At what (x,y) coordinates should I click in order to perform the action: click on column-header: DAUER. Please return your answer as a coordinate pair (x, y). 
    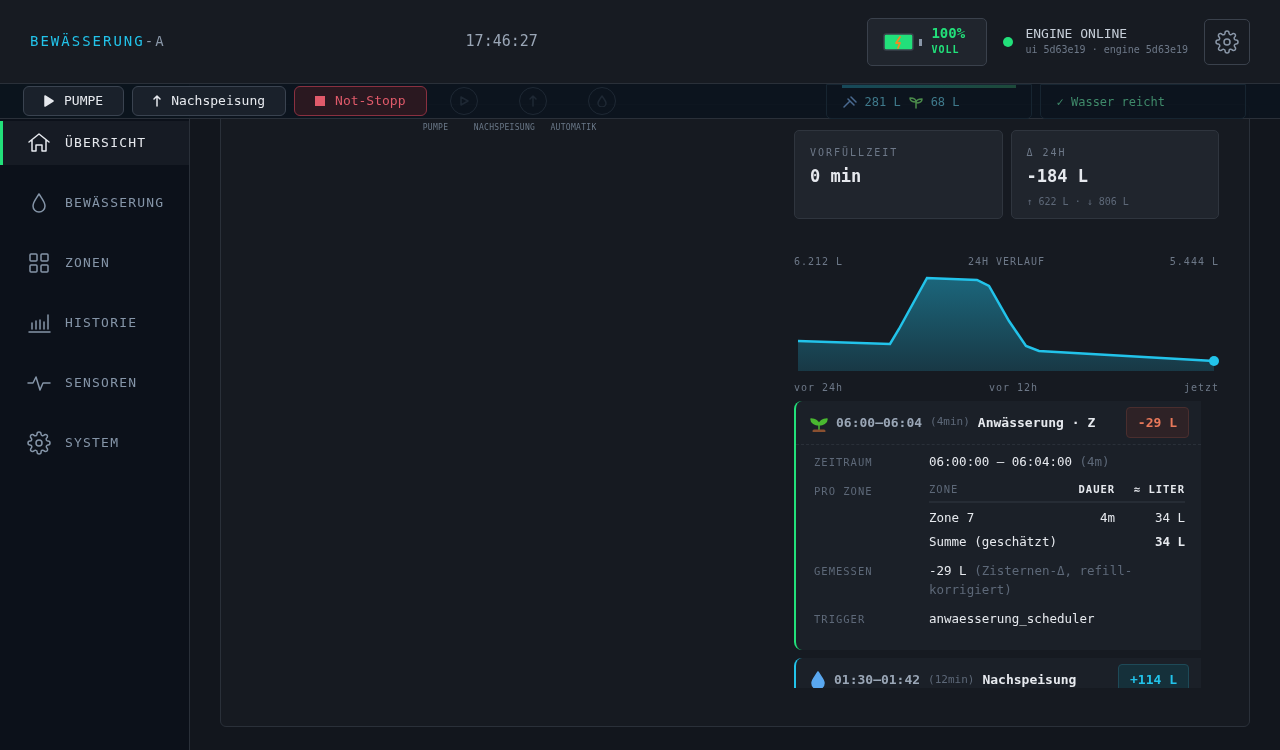
    Looking at the image, I should click on (1088, 491).